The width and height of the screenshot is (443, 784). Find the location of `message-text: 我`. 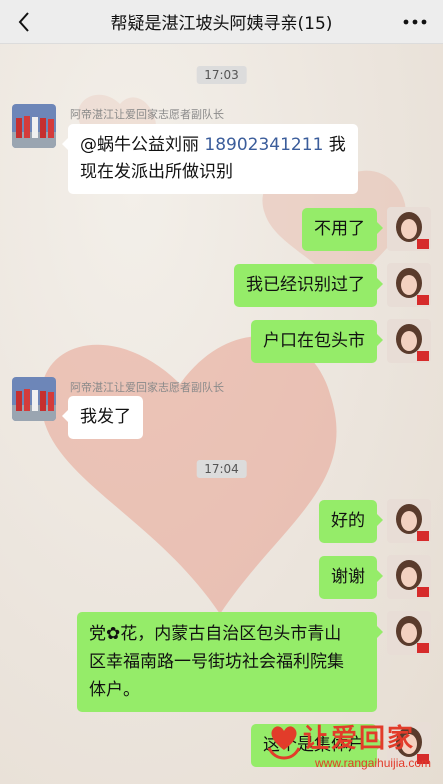

message-text: 我 is located at coordinates (334, 145).